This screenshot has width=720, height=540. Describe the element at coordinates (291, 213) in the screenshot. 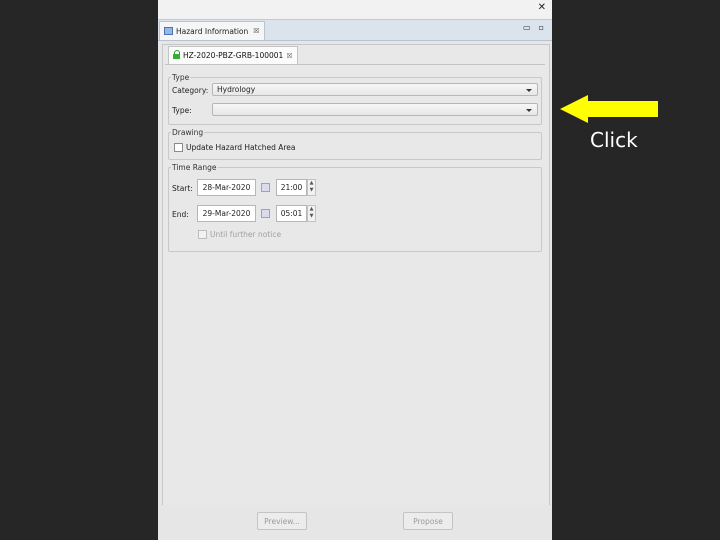

I see `end-time-input: 05:01` at that location.